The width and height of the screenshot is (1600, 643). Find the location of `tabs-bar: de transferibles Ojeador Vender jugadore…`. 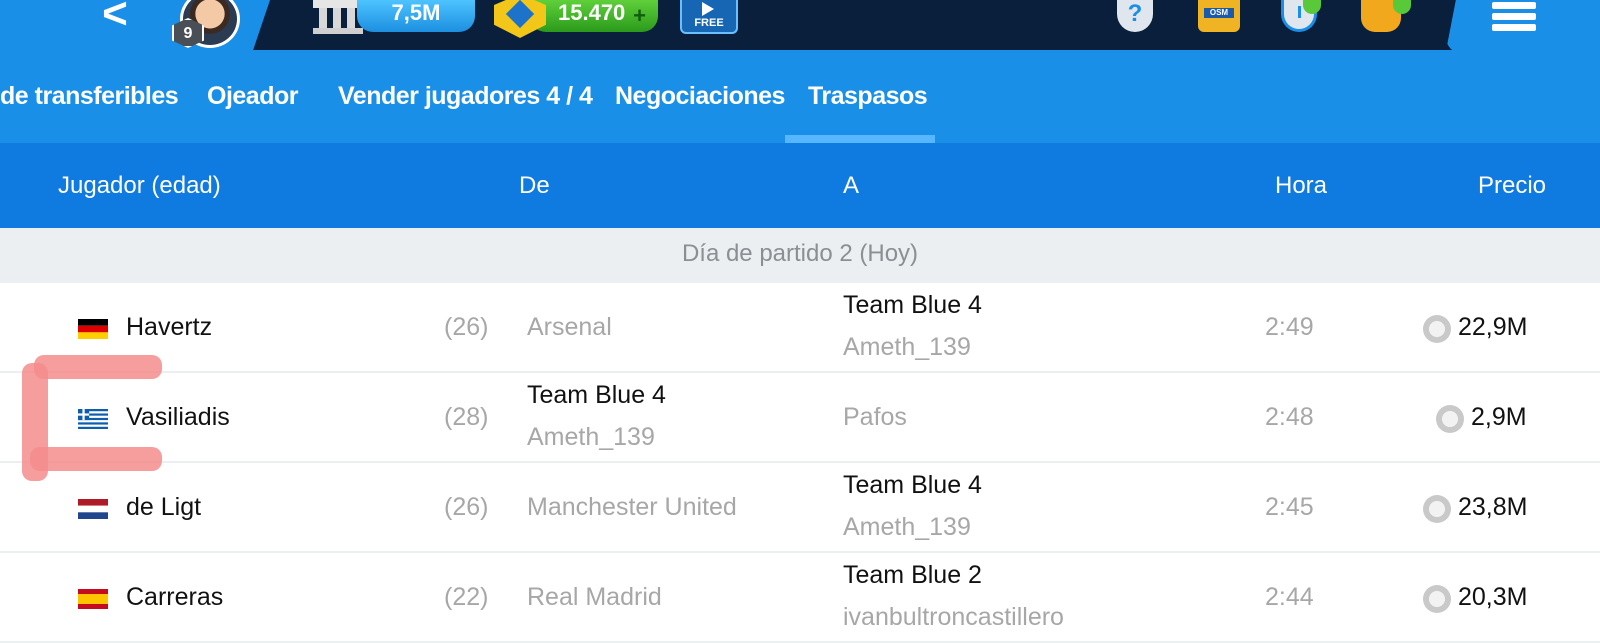

tabs-bar: de transferibles Ojeador Vender jugadore… is located at coordinates (800, 96).